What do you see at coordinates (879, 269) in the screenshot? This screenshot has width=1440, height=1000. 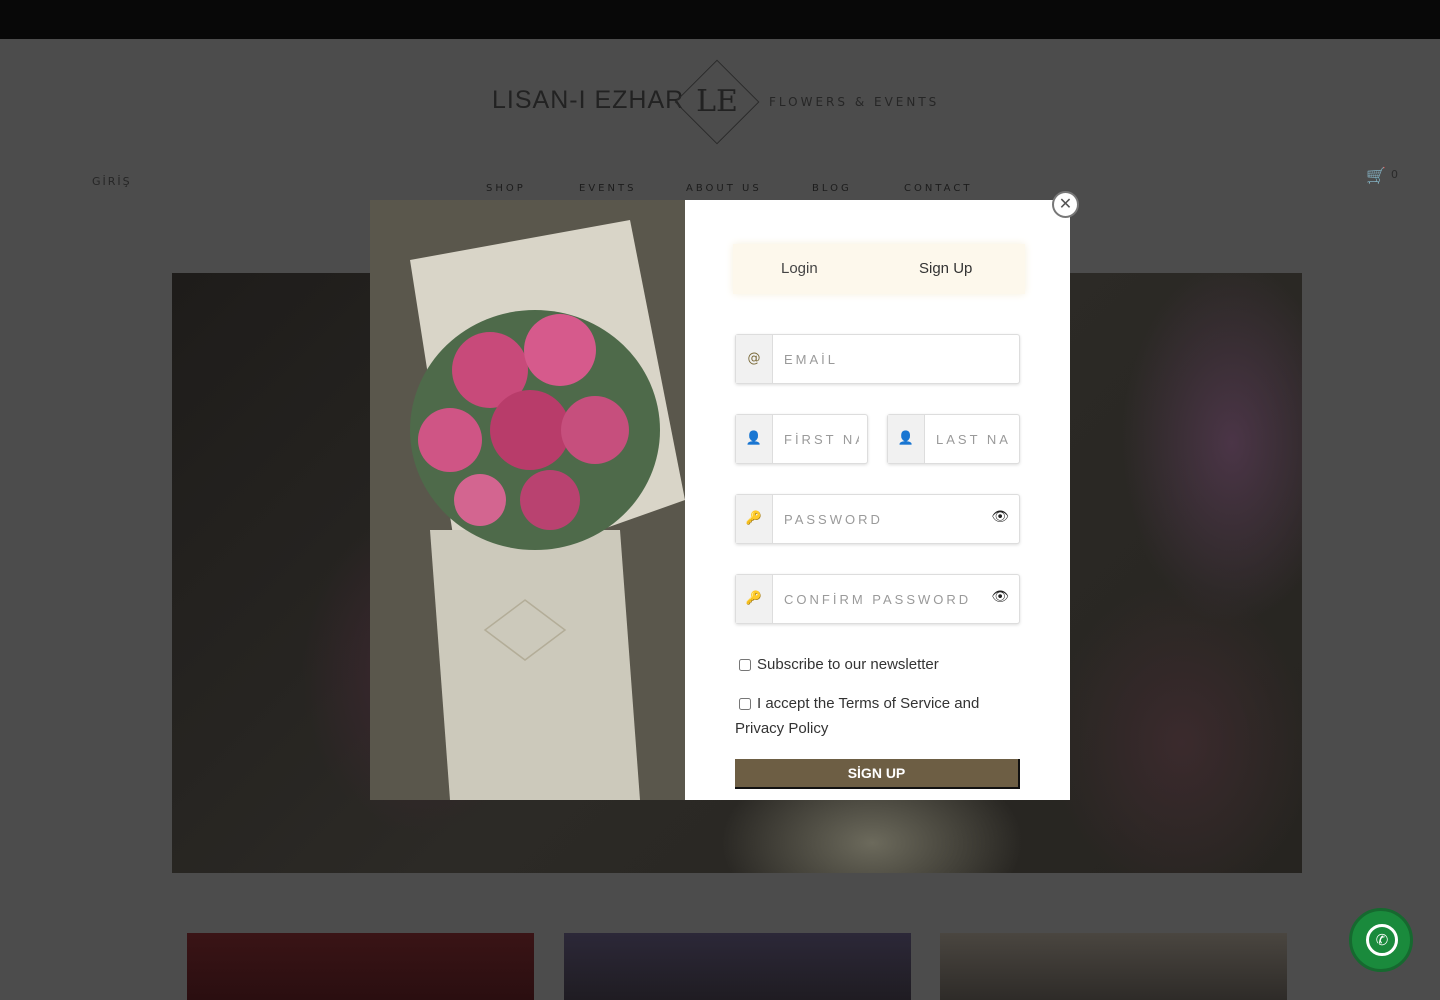 I see `auth-tabs: Login Sign Up` at bounding box center [879, 269].